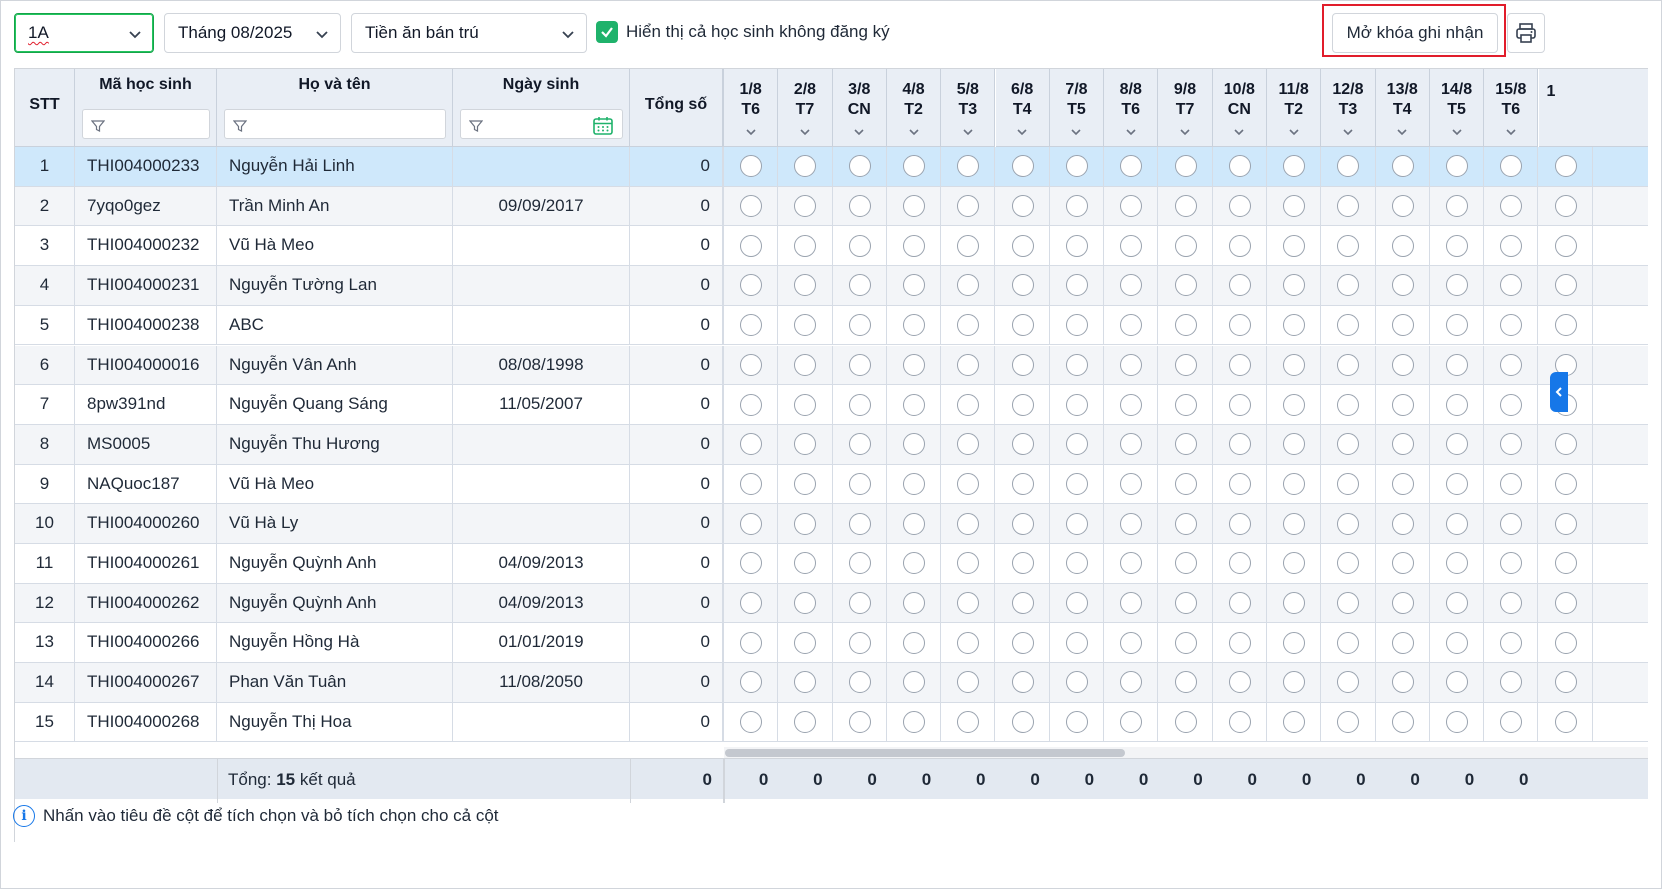  Describe the element at coordinates (831, 167) in the screenshot. I see `table-row: 1 THI004000233 Nguyễn Hải Linh 0` at that location.